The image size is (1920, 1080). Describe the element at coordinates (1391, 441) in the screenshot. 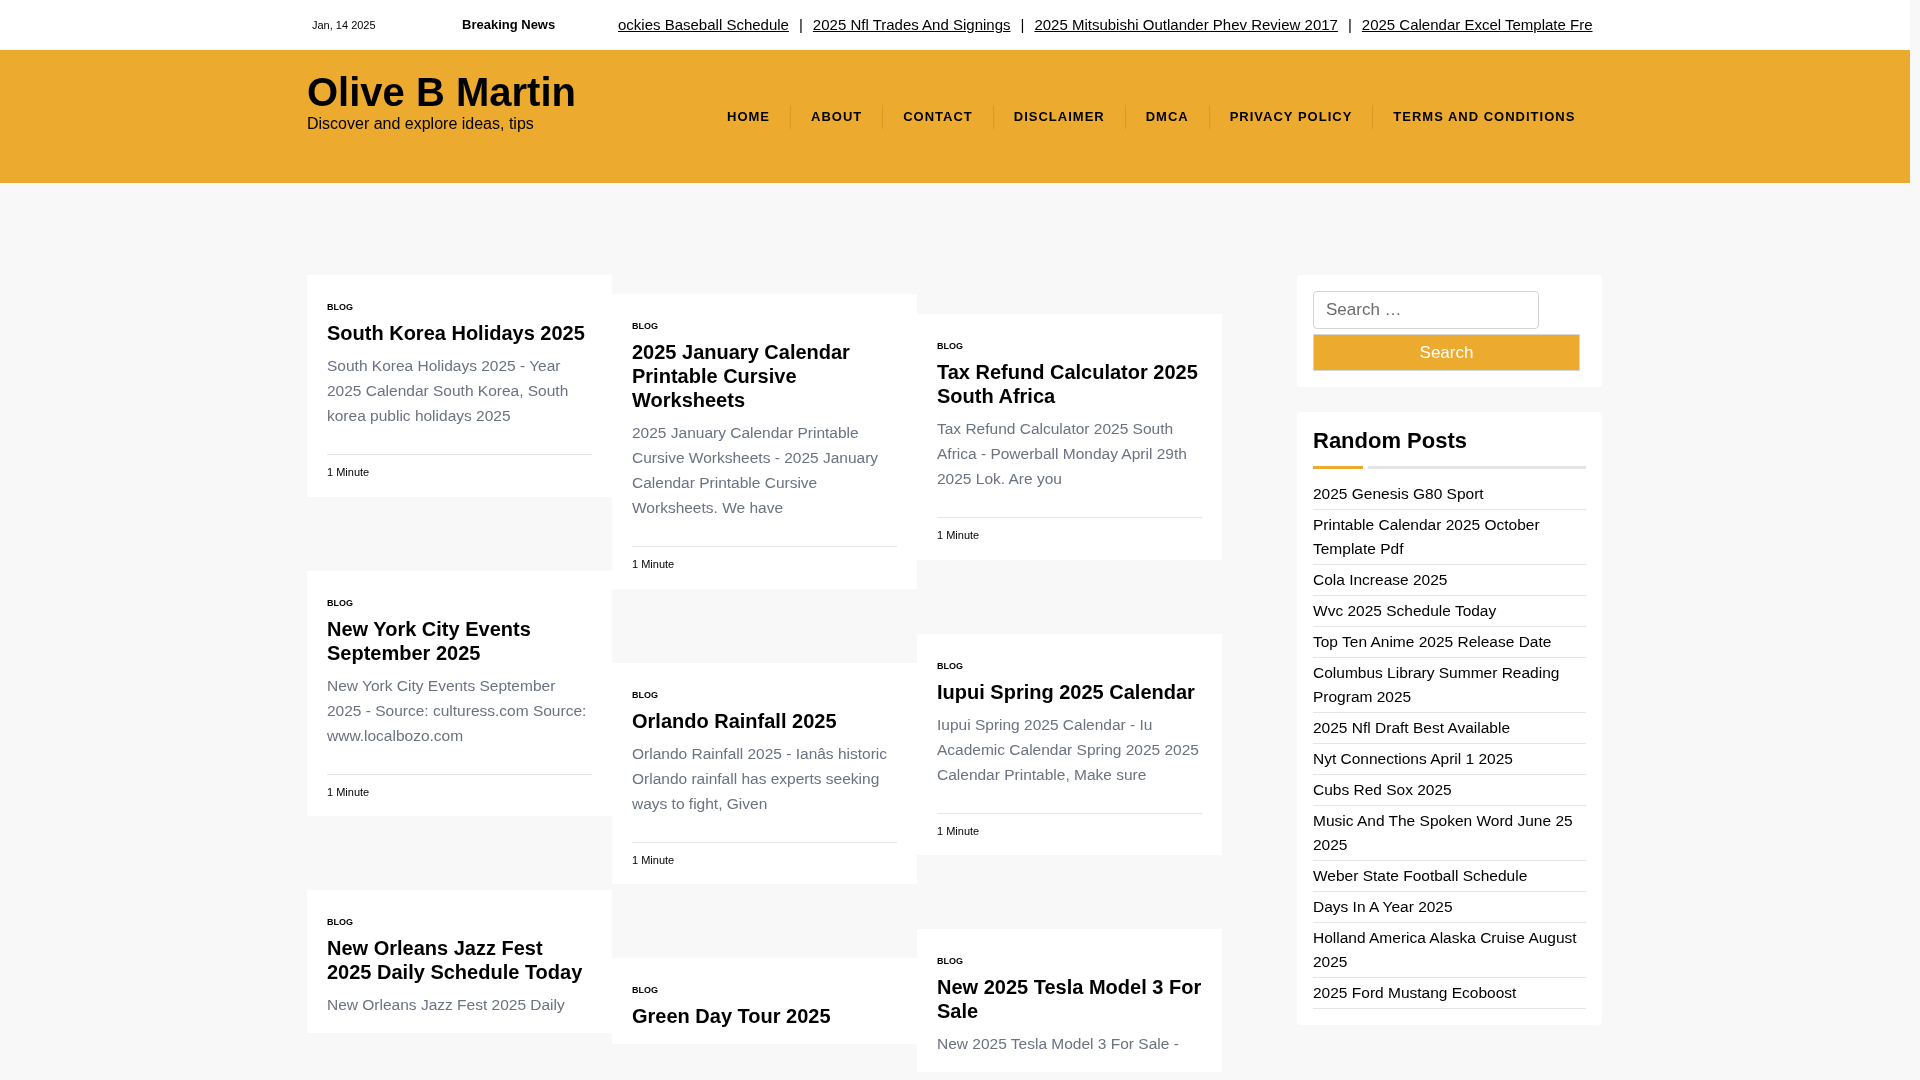

I see `widget-title: Random Posts` at that location.